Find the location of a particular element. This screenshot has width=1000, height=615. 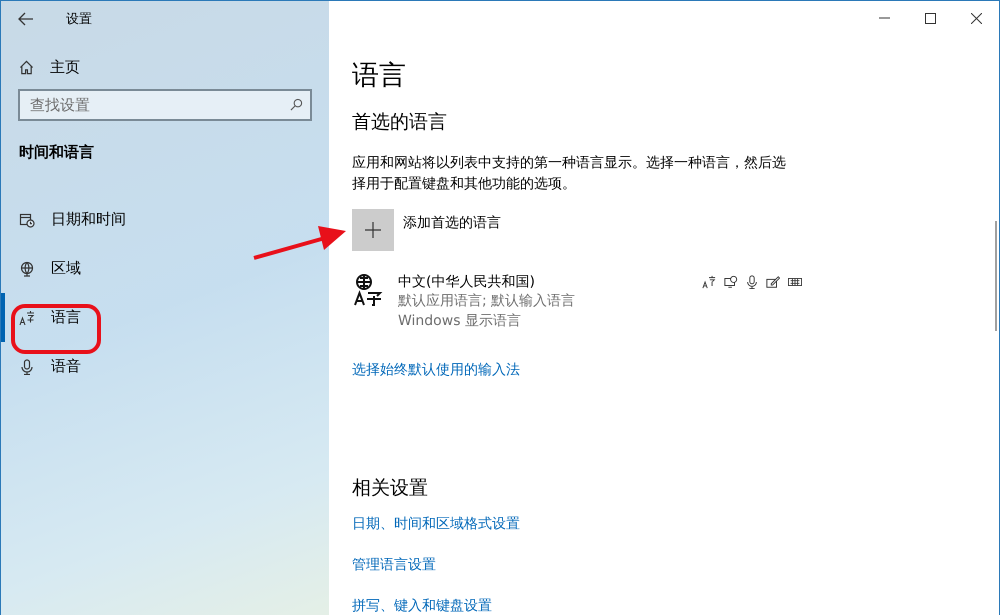

section-heading: 相关设置 is located at coordinates (390, 488).